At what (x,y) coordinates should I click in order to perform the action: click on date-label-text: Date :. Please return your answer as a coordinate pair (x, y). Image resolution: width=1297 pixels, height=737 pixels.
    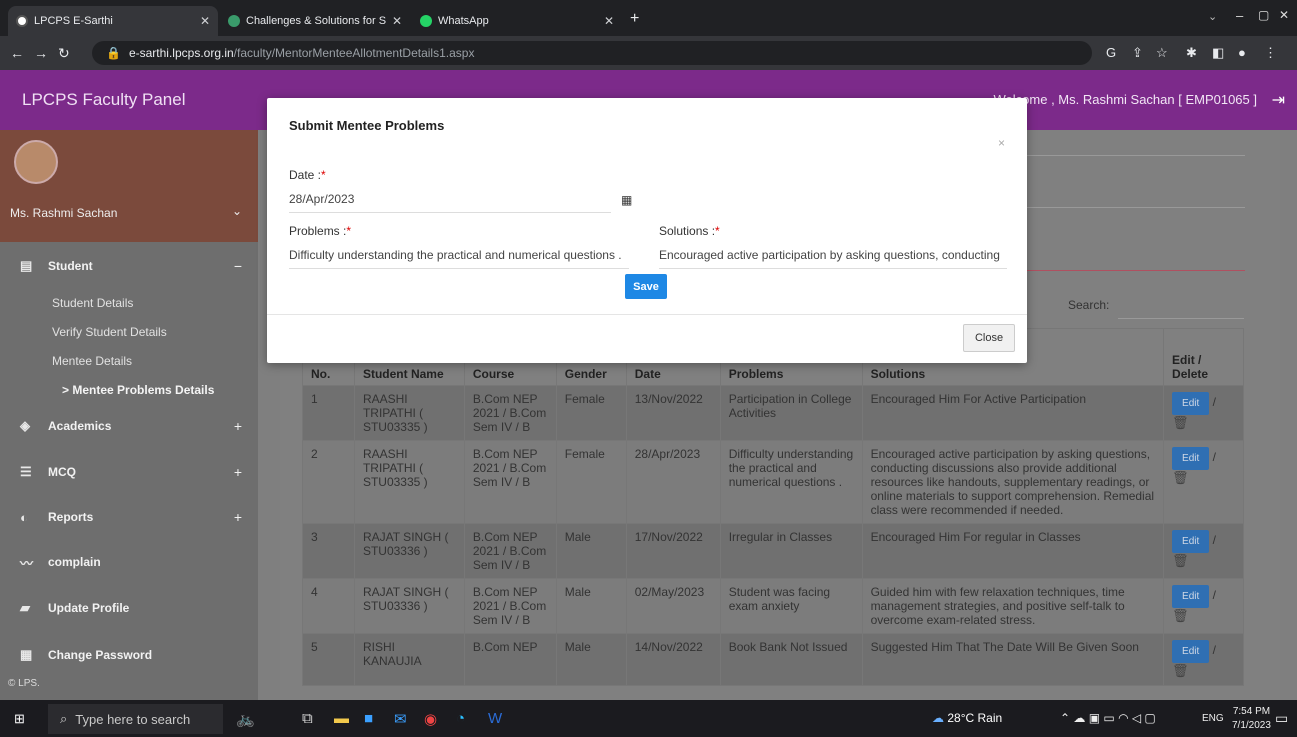
    Looking at the image, I should click on (305, 175).